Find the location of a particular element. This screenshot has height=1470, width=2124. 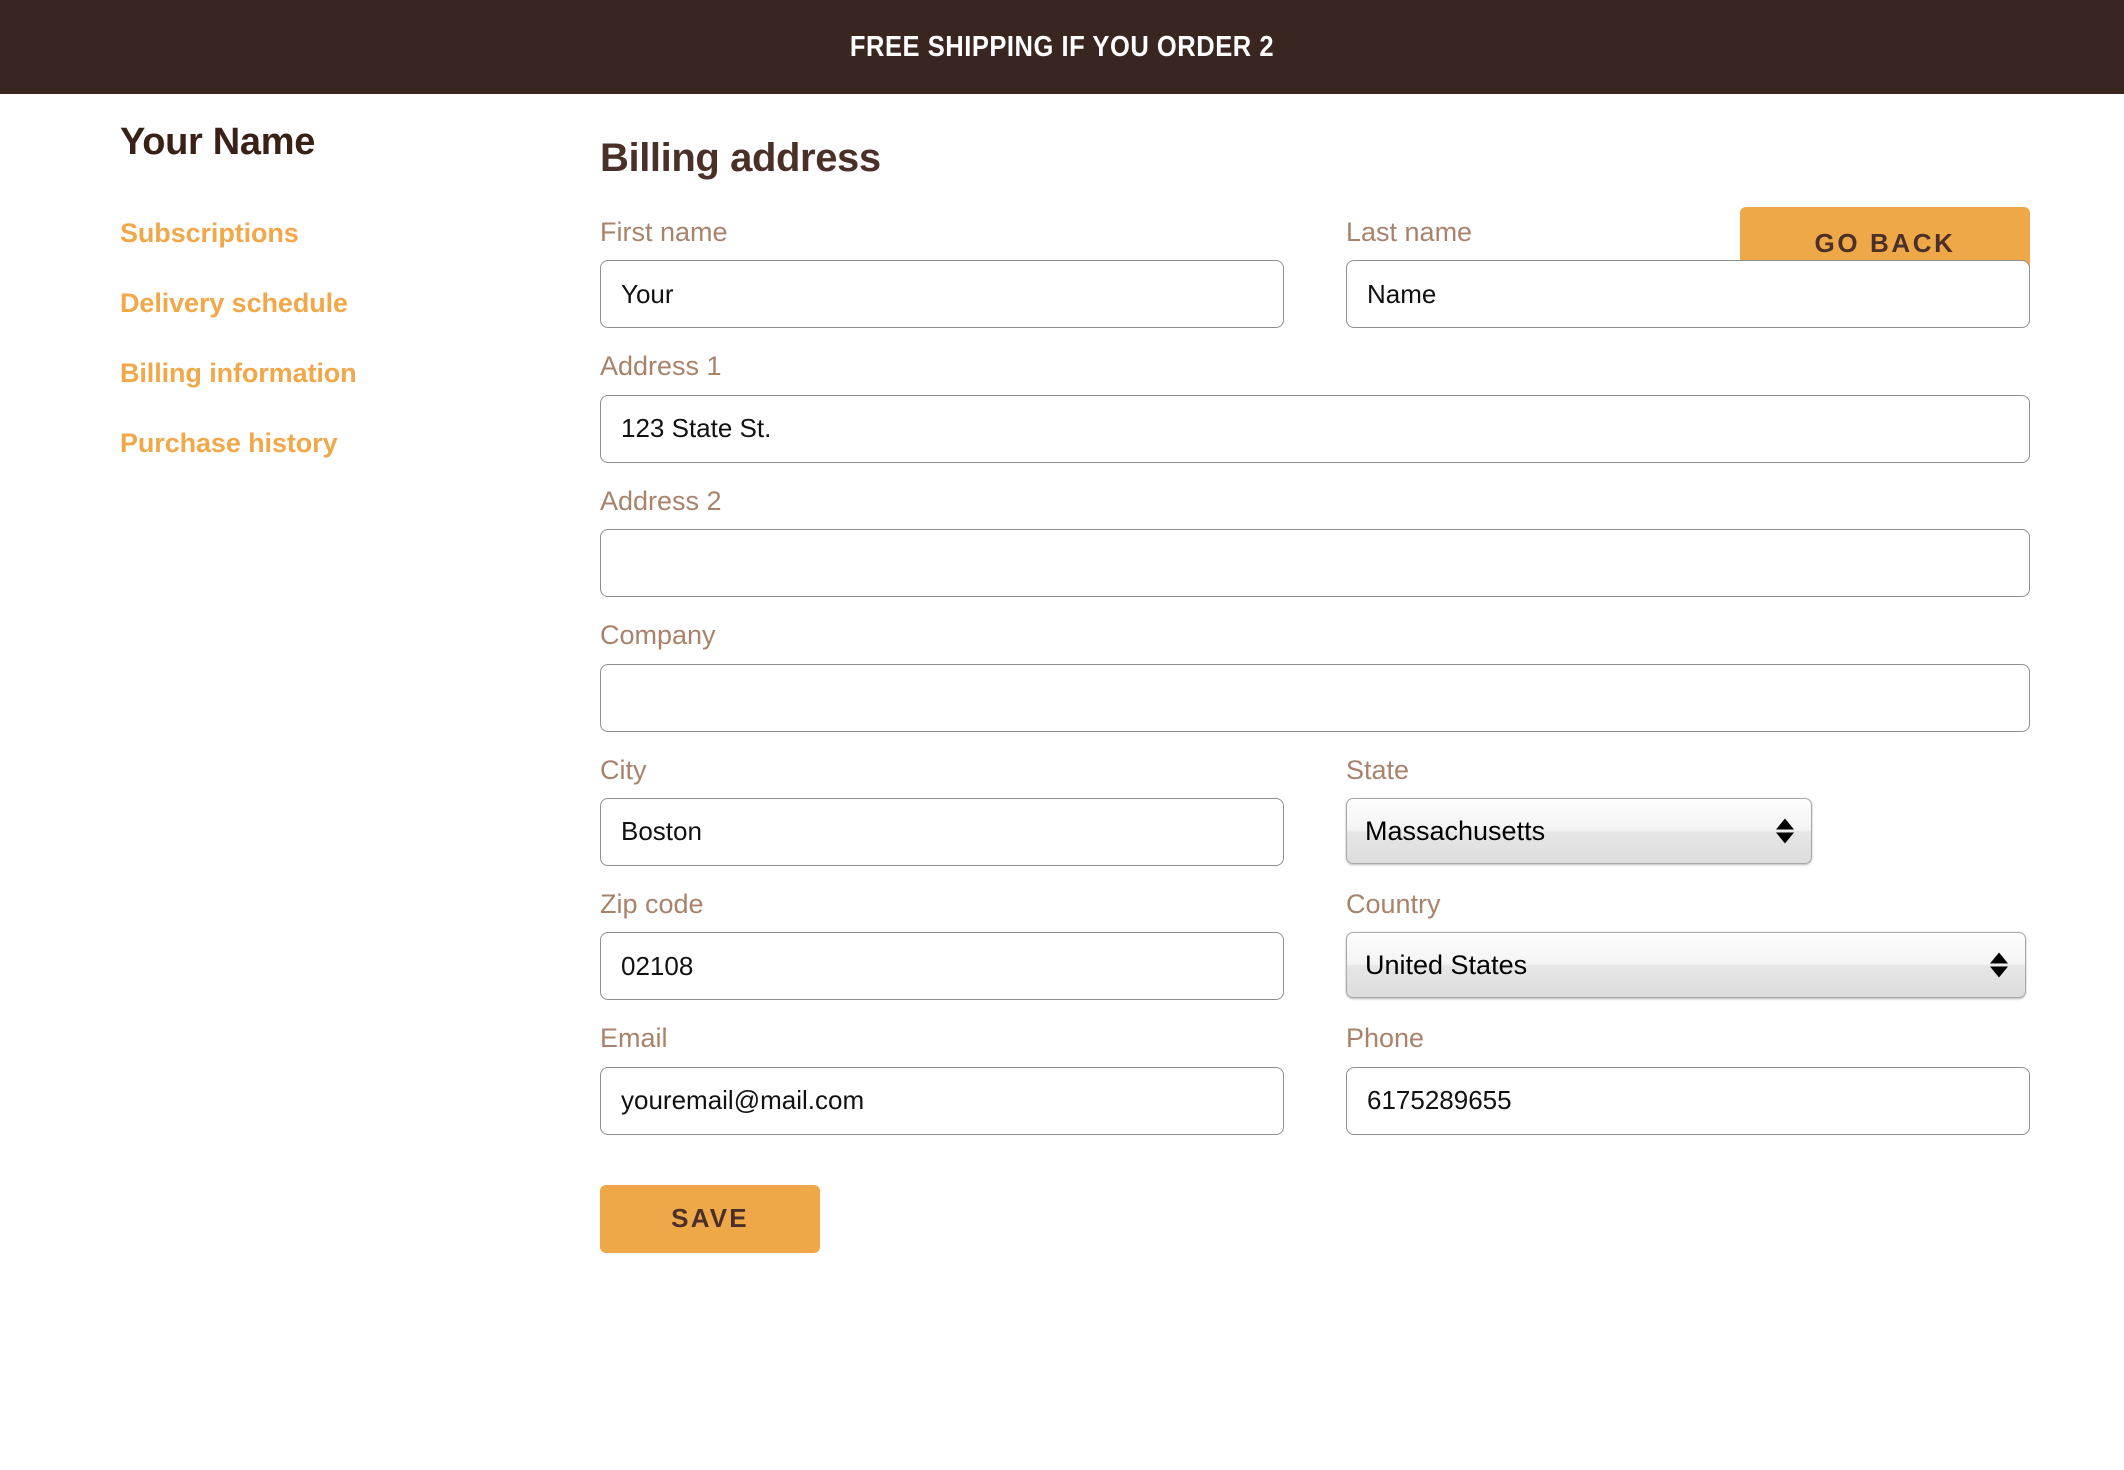

sidebar-item-subscriptions: Subscriptions is located at coordinates (335, 233).